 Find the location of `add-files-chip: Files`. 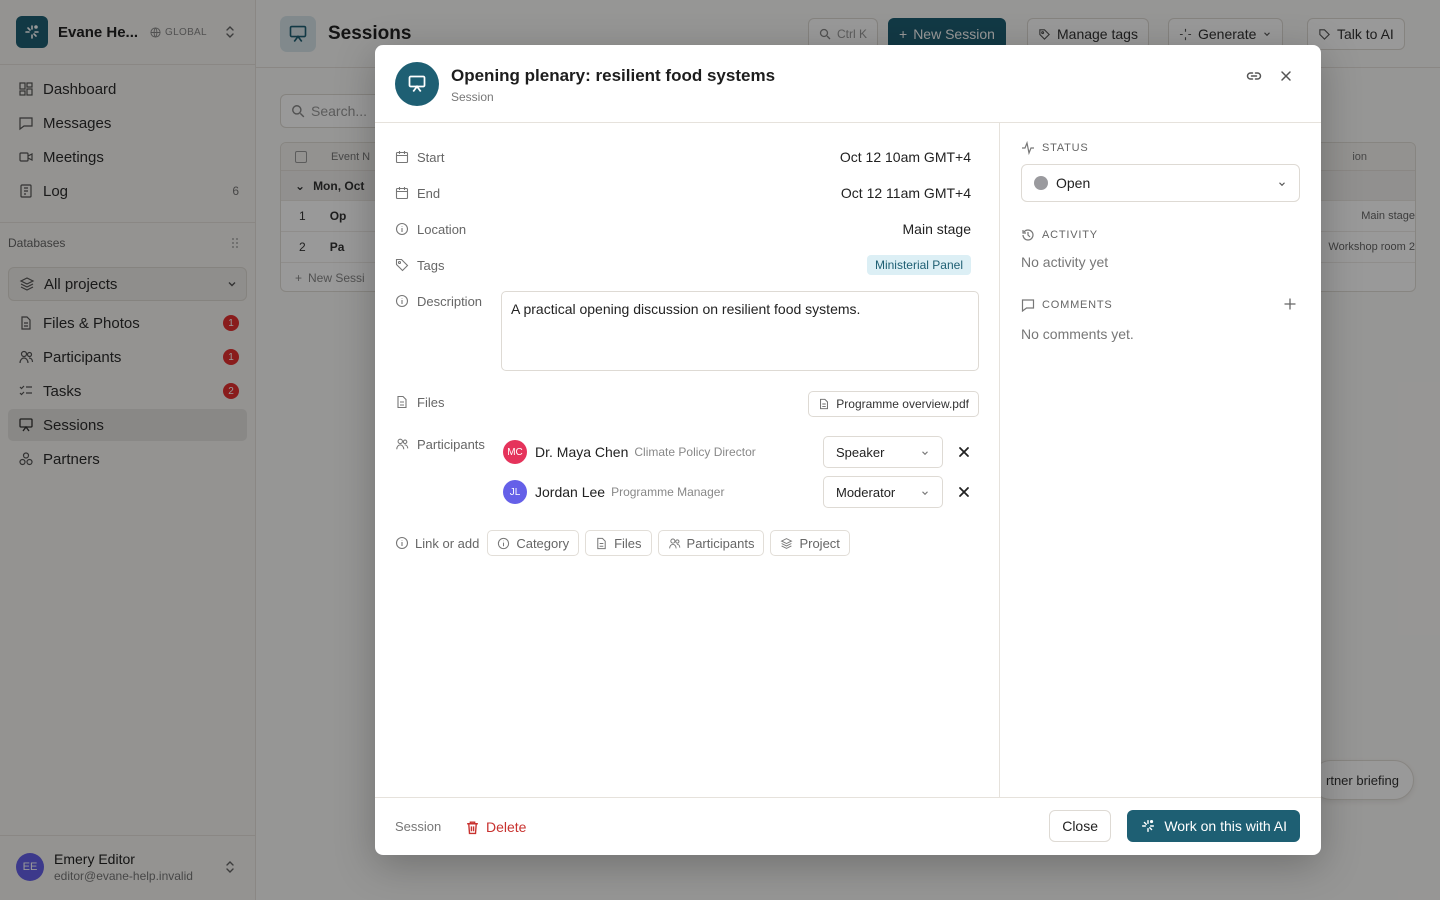

add-files-chip: Files is located at coordinates (618, 543).